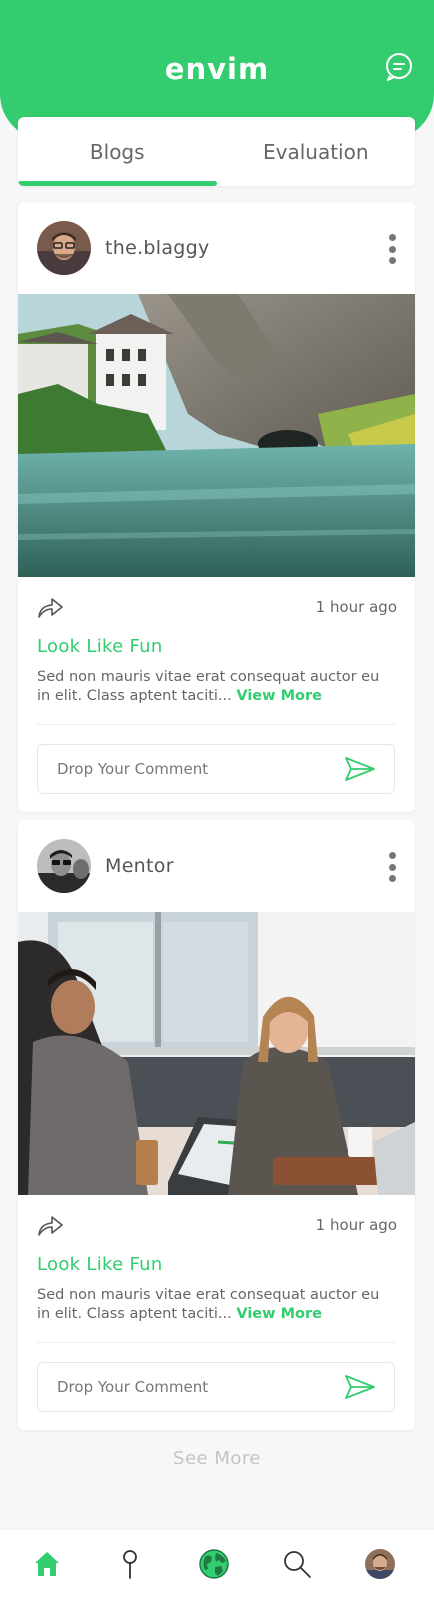 The image size is (434, 1600). What do you see at coordinates (216, 248) in the screenshot?
I see `post-header: the.blaggy` at bounding box center [216, 248].